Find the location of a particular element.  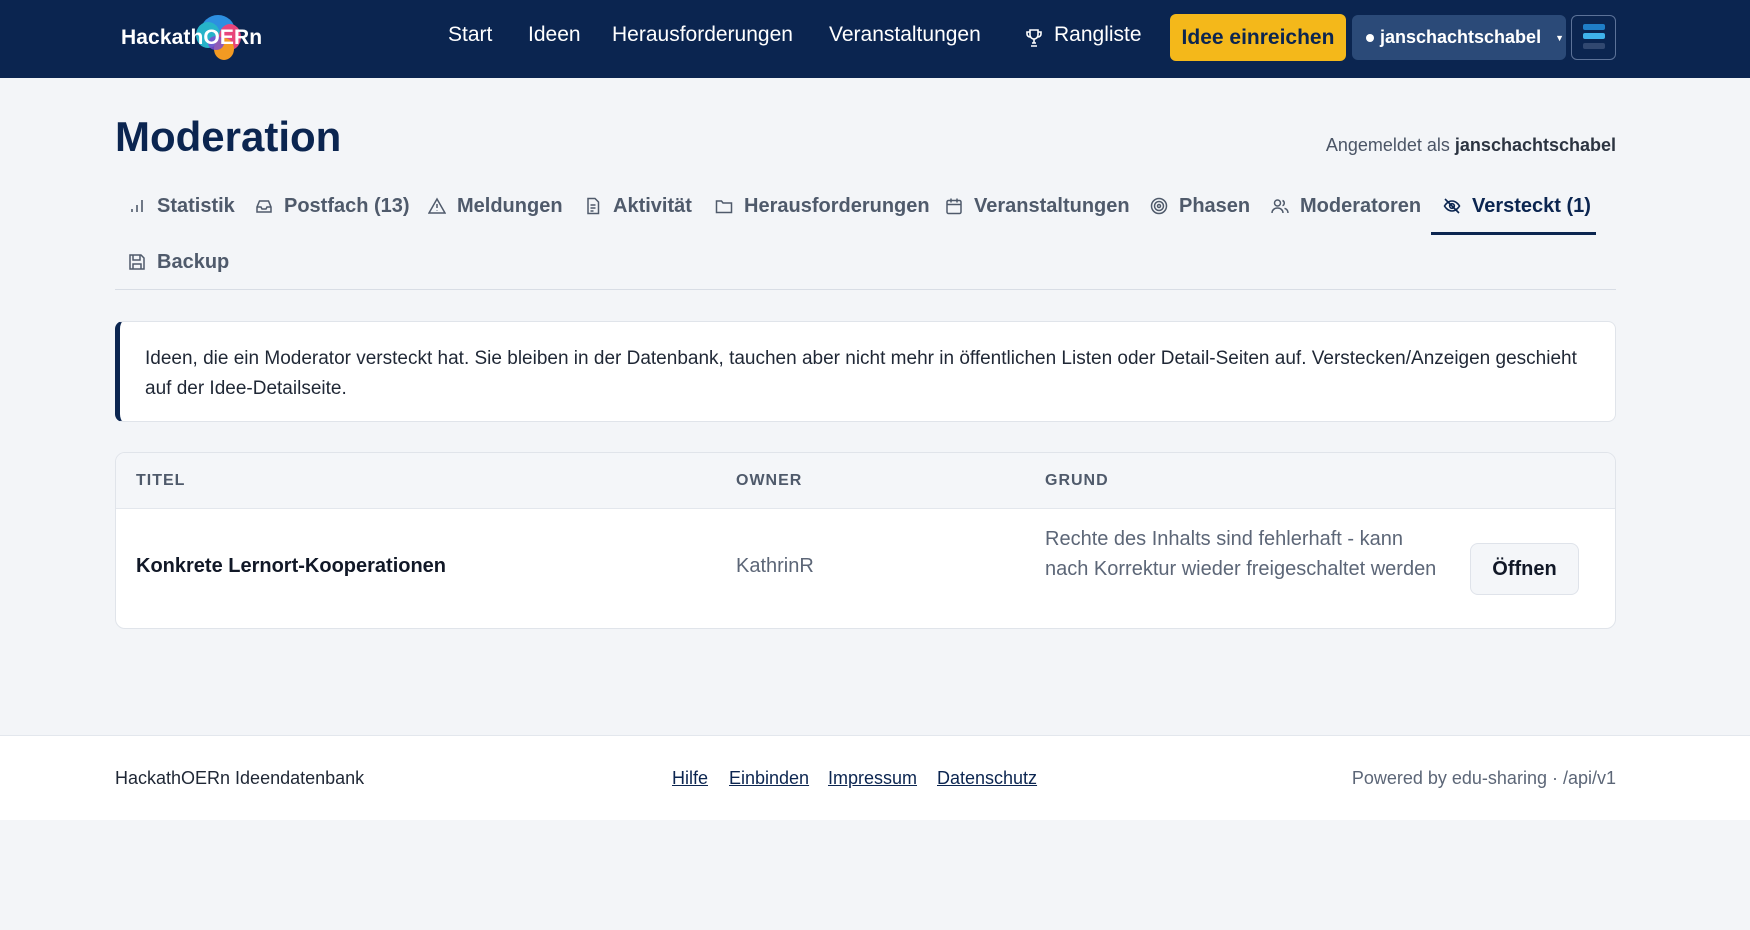

theme-toggle-button is located at coordinates (1593, 37).